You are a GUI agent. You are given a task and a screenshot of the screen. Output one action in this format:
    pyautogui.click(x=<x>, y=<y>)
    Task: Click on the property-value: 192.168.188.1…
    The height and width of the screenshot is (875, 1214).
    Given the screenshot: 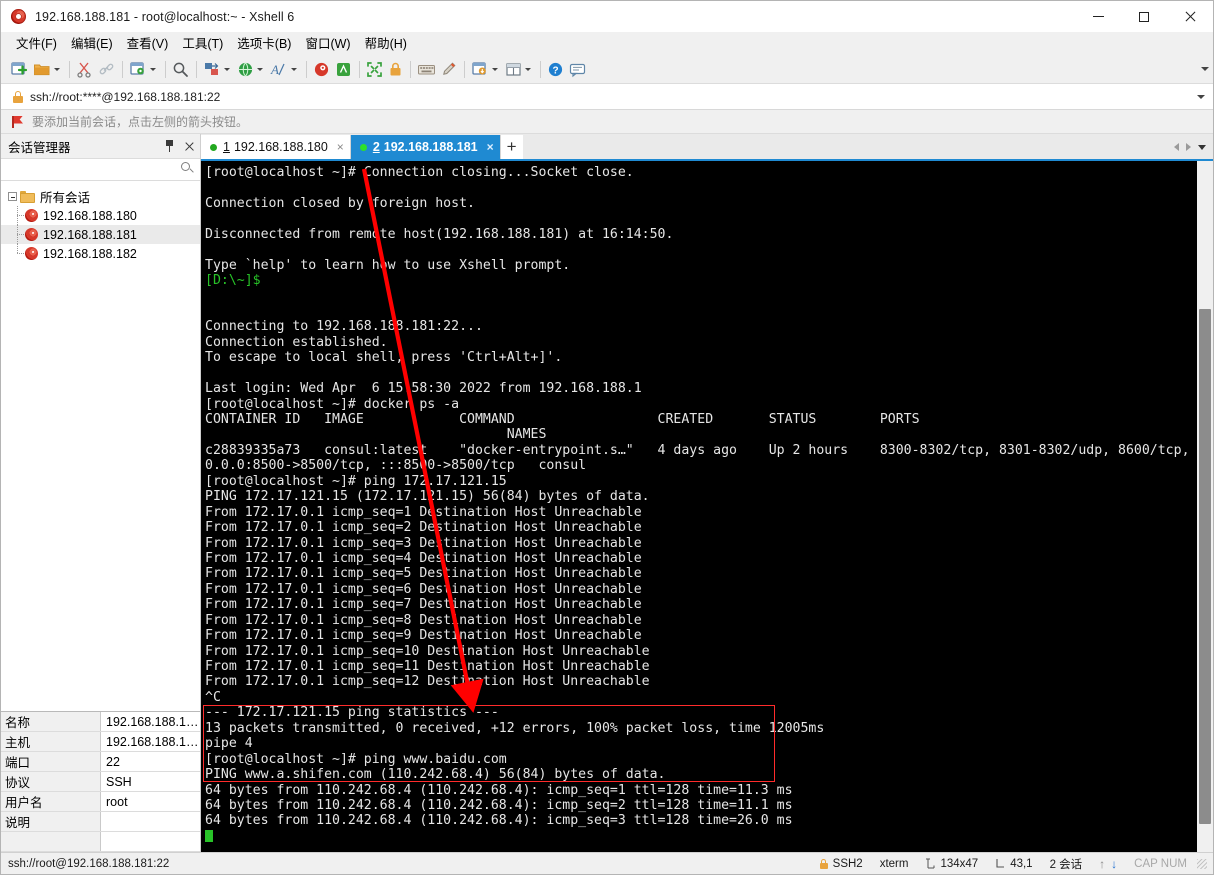 What is the action you would take?
    pyautogui.click(x=150, y=741)
    